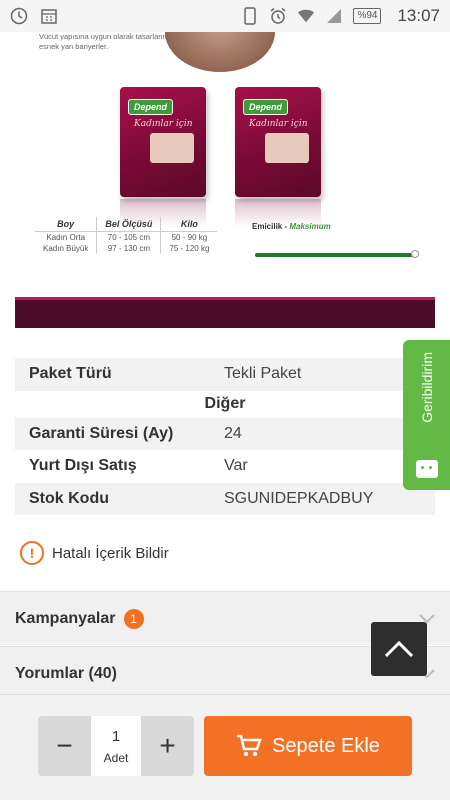  I want to click on decrease-quantity-button: −, so click(64, 746).